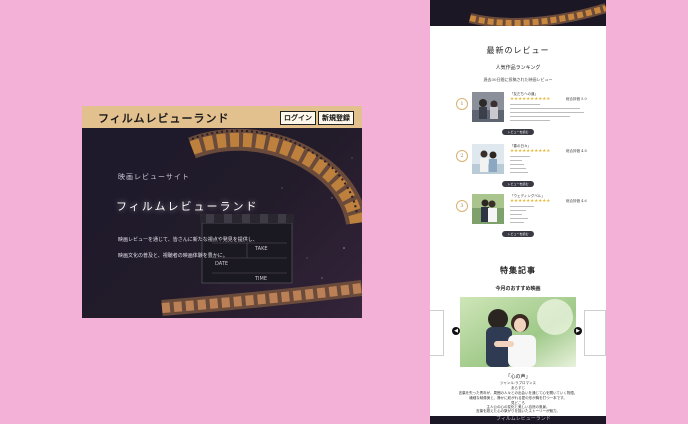 This screenshot has height=424, width=688. Describe the element at coordinates (518, 50) in the screenshot. I see `latest-reviews-heading: 最新のレビュー` at that location.